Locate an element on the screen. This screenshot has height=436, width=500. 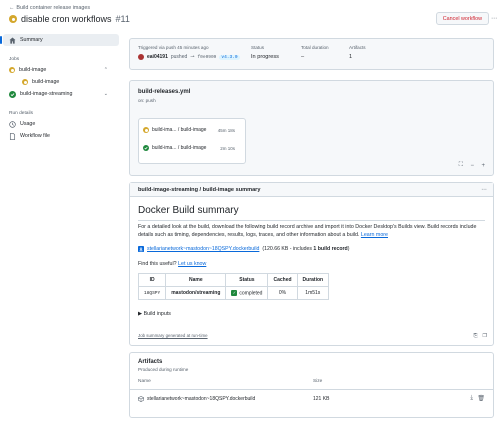
copy-icon: ❐ is located at coordinates (485, 336).